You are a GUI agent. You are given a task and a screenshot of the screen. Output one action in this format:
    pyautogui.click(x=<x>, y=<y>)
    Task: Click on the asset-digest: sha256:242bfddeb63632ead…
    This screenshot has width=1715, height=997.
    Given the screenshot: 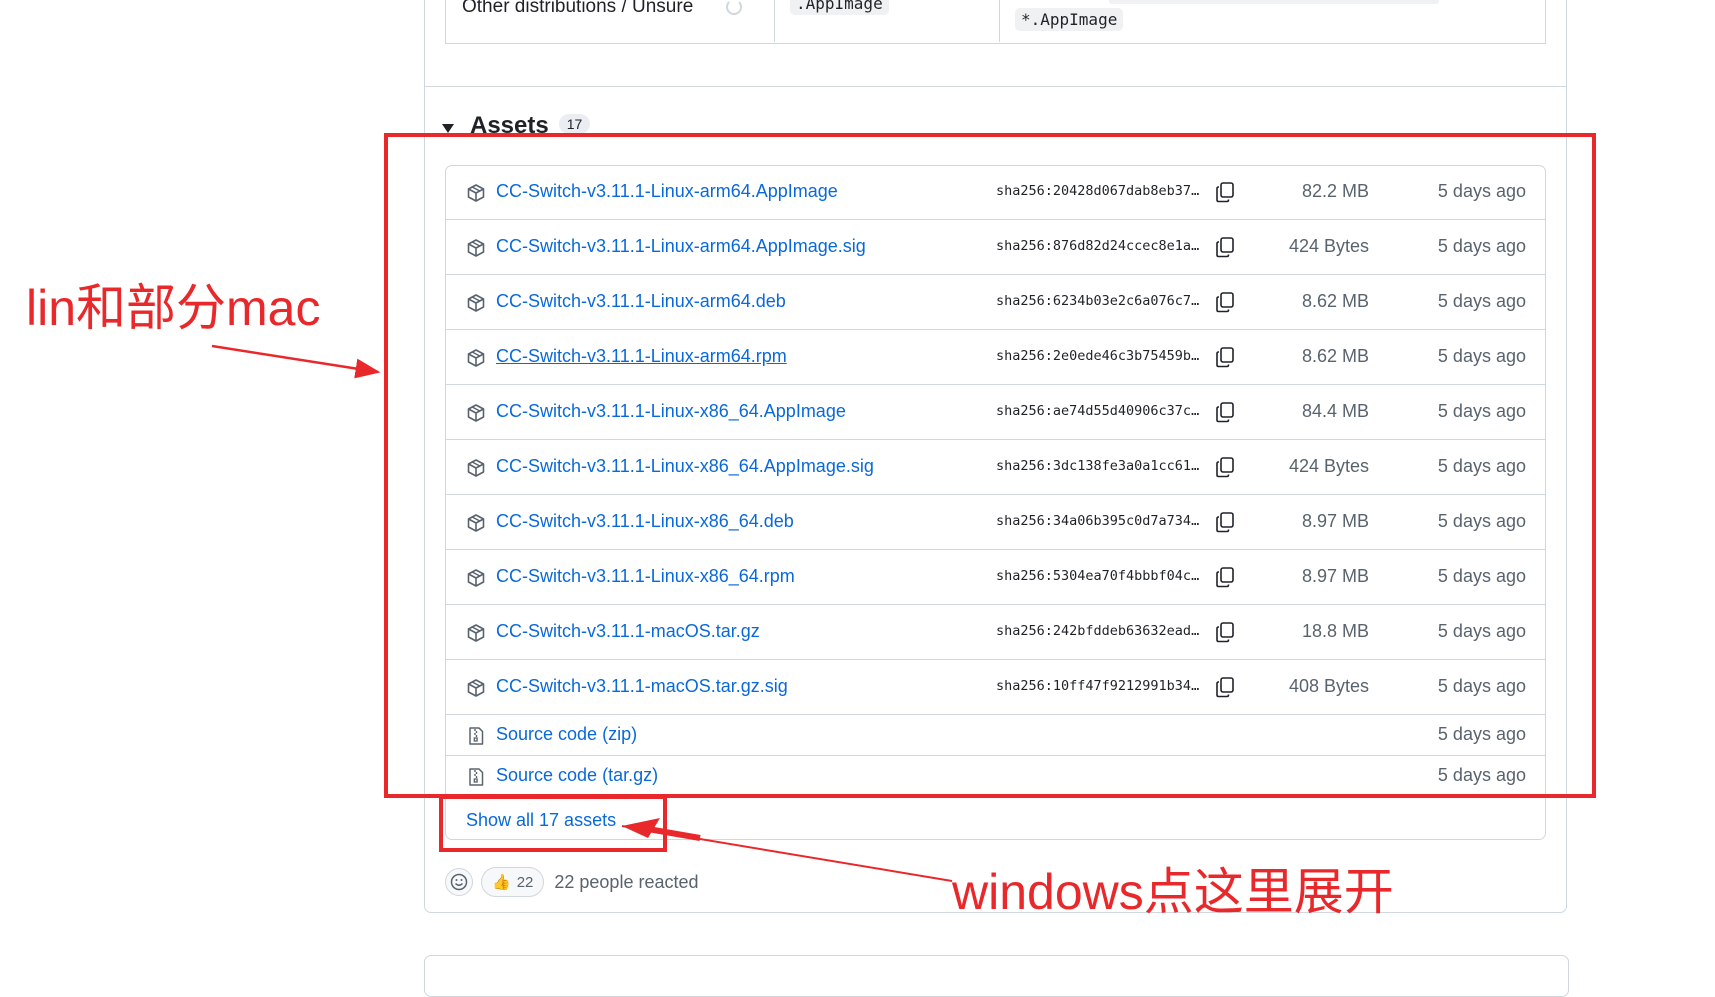 What is the action you would take?
    pyautogui.click(x=1098, y=630)
    